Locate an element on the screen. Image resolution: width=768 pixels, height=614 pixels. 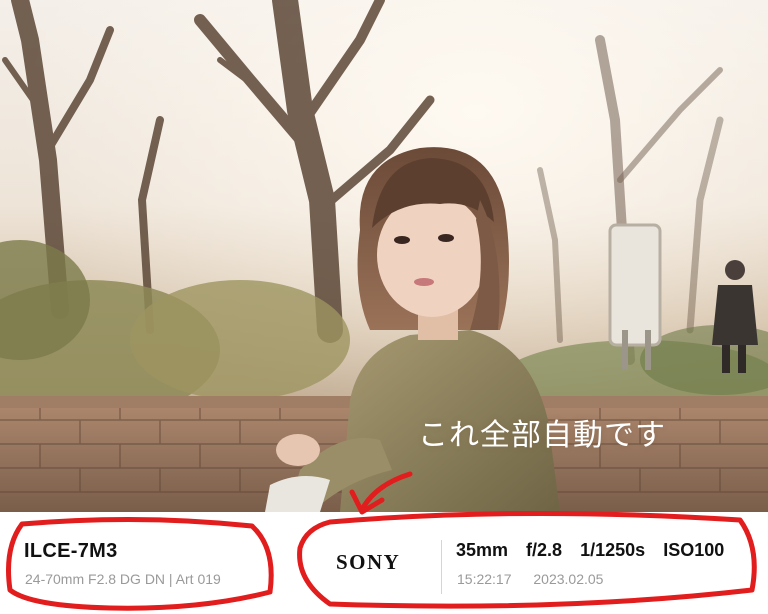
shooting-specs: 35mm f/2.8 1/1250s ISO100 is located at coordinates (590, 550).